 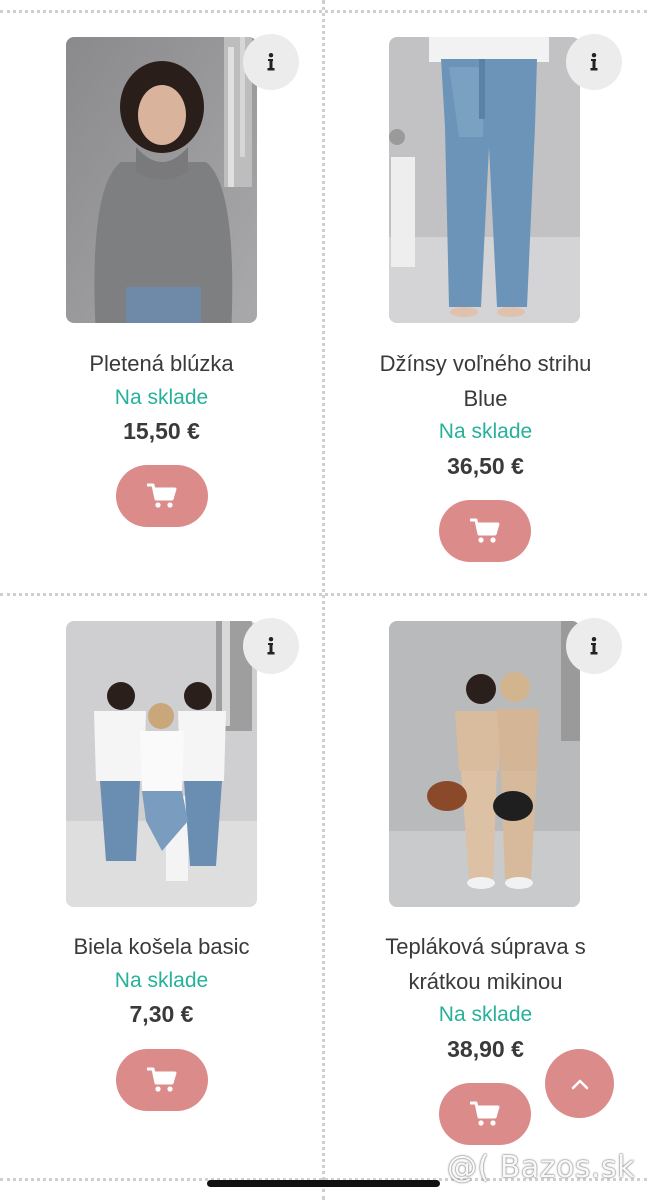 I want to click on watermark: @( Bazos.sk, so click(x=541, y=1167).